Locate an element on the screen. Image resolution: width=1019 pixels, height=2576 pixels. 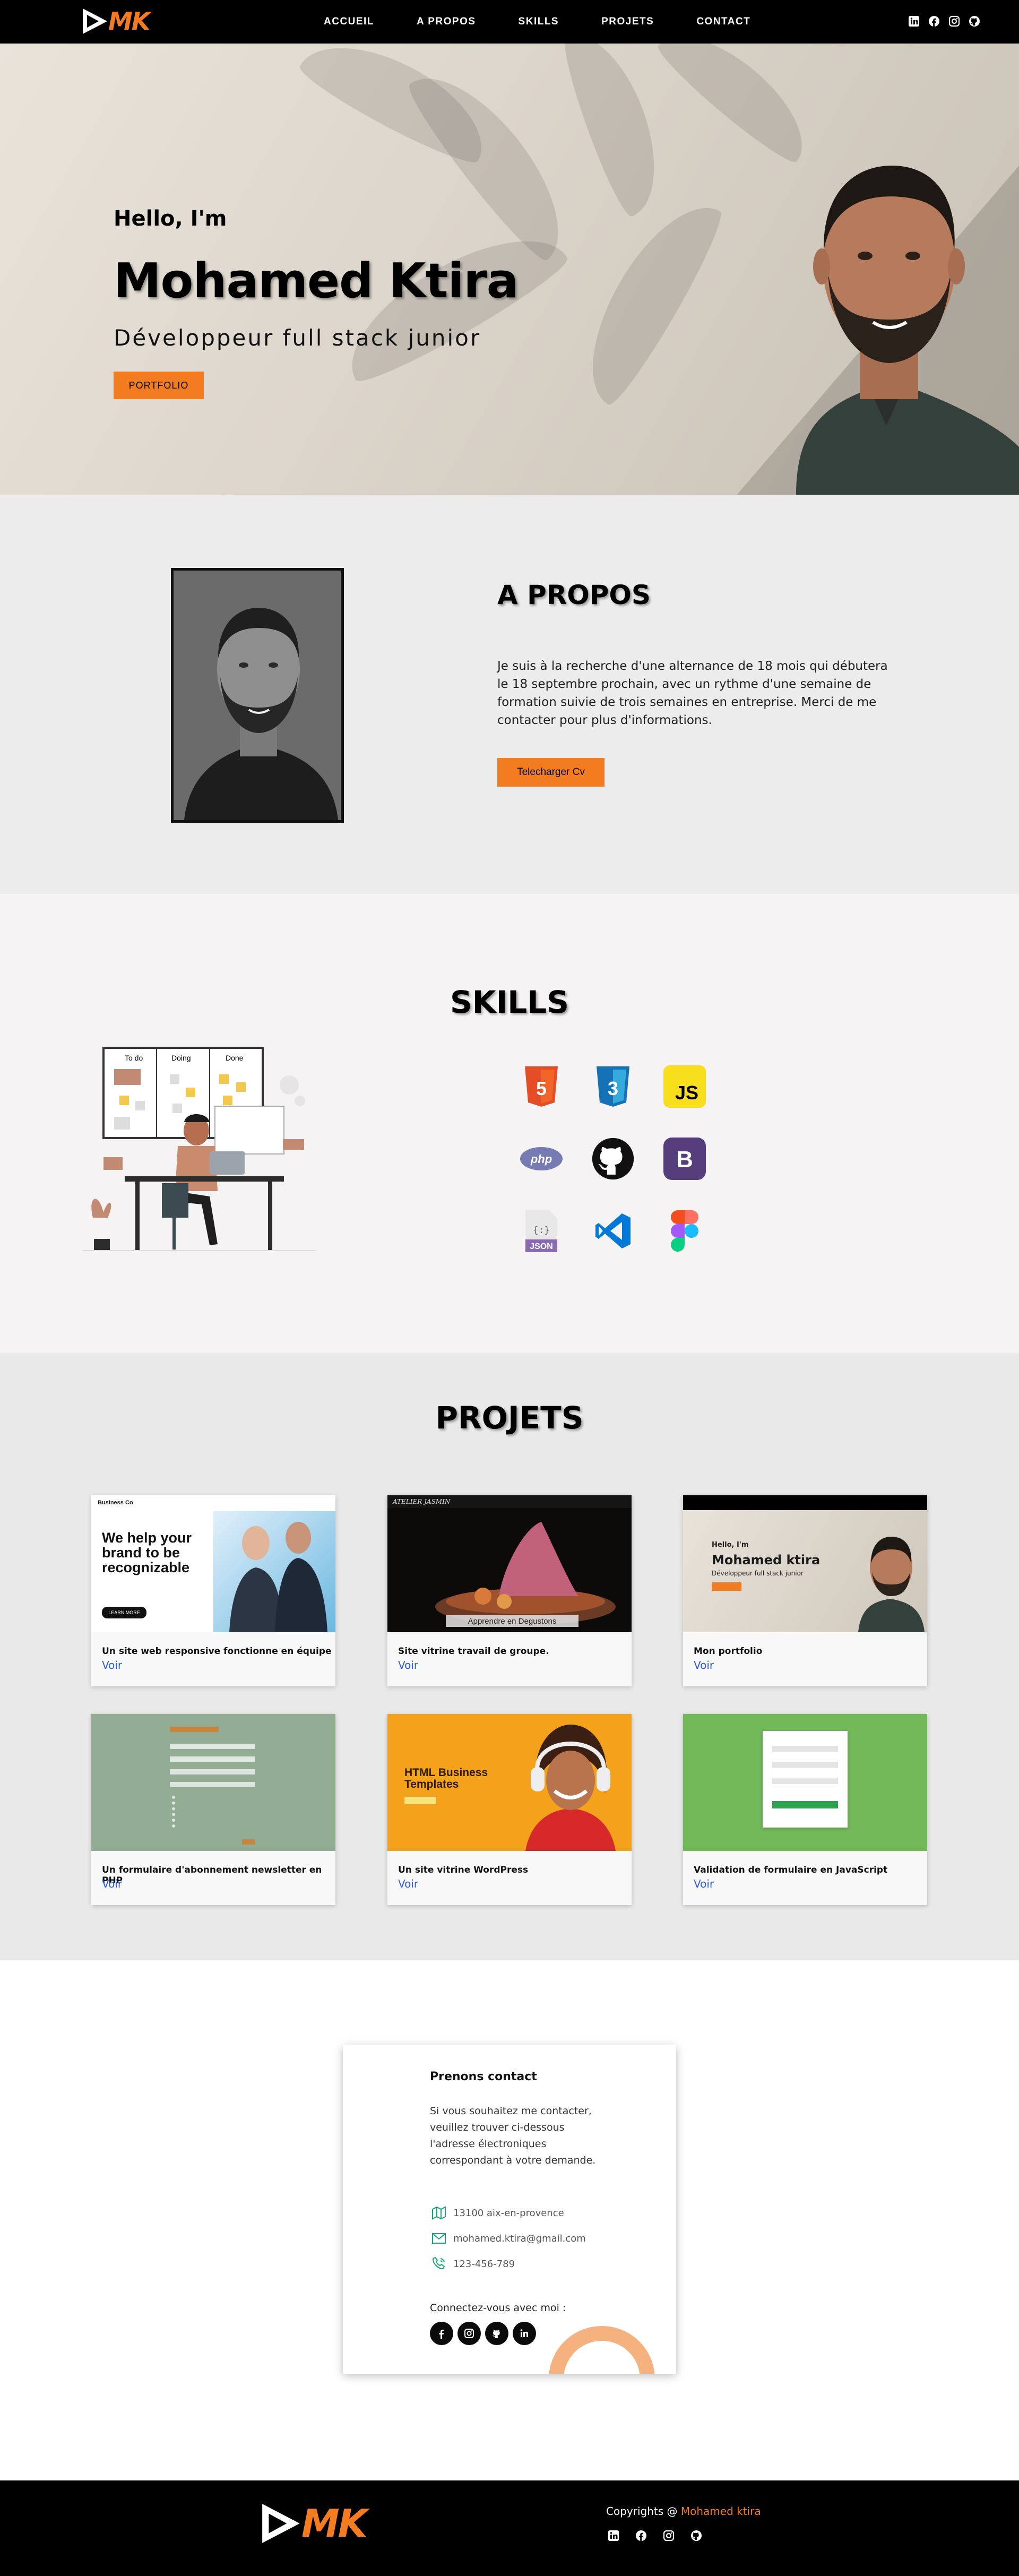
bootstrap-icon: B is located at coordinates (685, 1159).